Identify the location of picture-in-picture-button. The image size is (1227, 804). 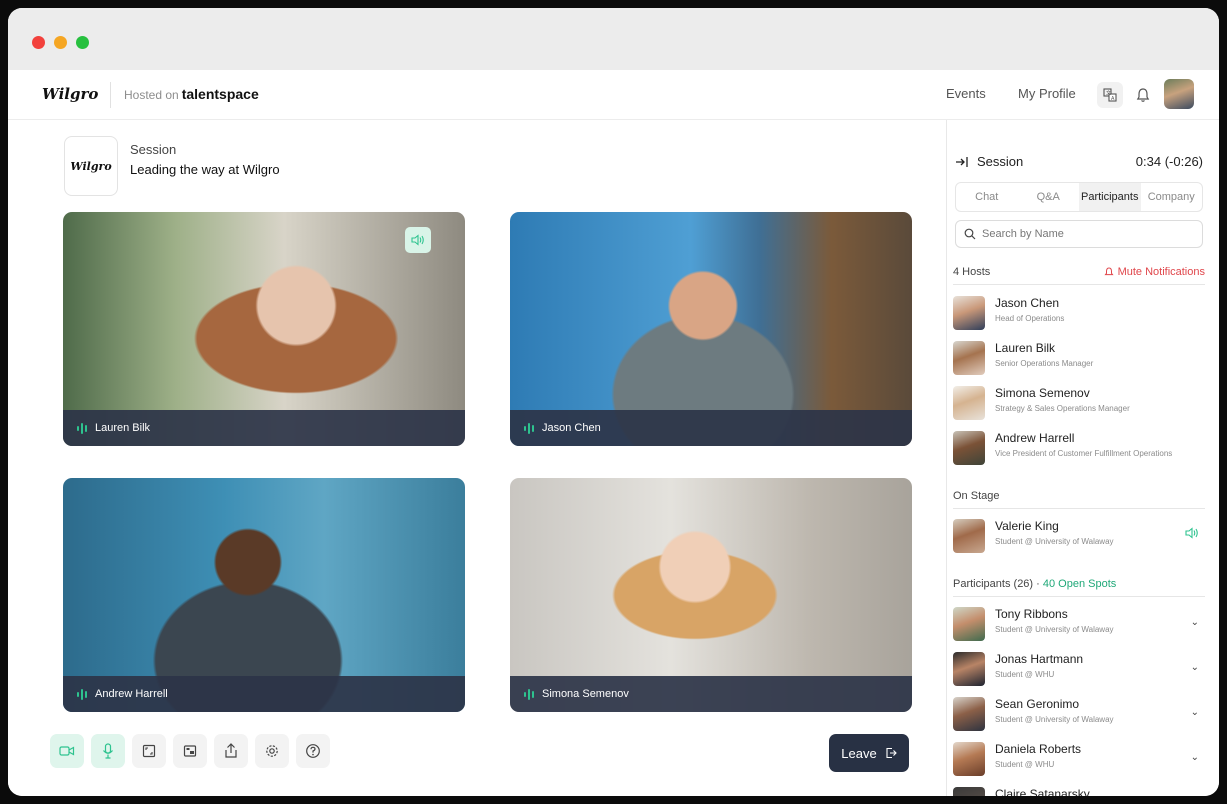
(190, 751).